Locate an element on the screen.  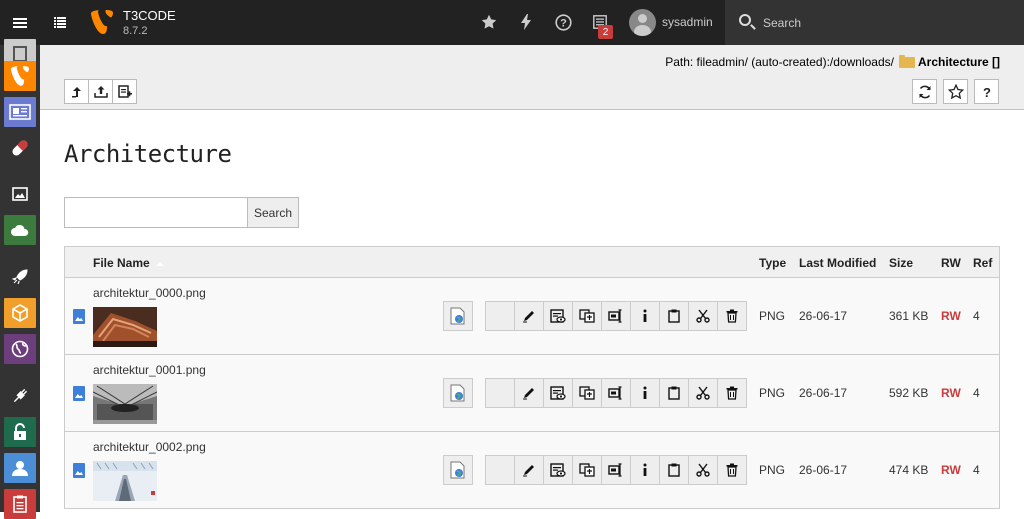
user-icon is located at coordinates (20, 468).